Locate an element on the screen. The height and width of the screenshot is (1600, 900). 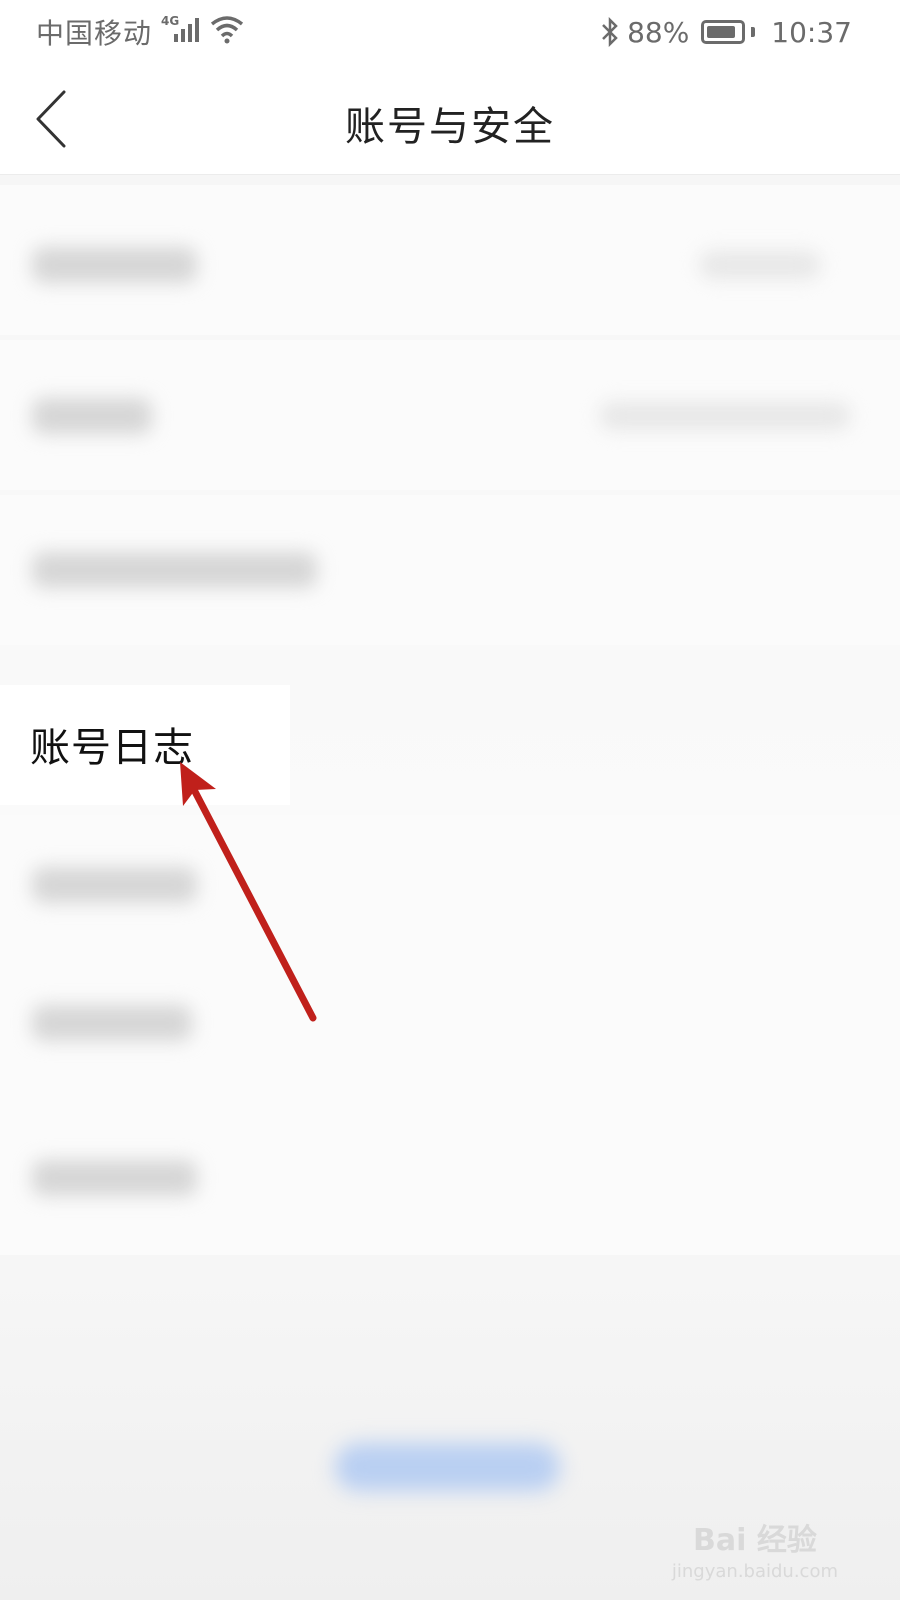
battery-tip is located at coordinates (753, 32).